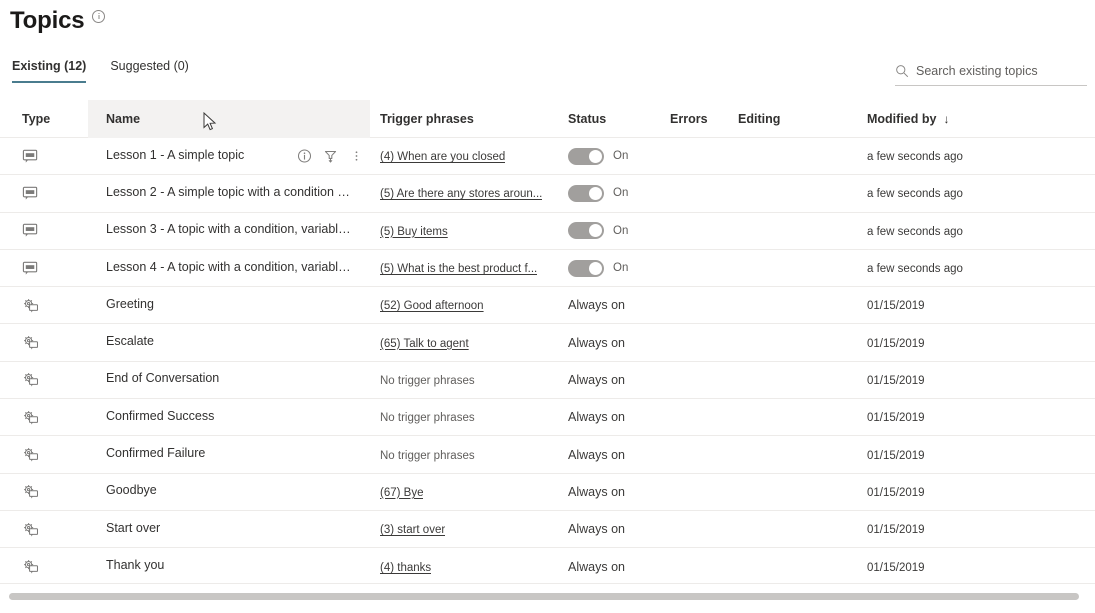  I want to click on cell-name: End of Conversation, so click(229, 379).